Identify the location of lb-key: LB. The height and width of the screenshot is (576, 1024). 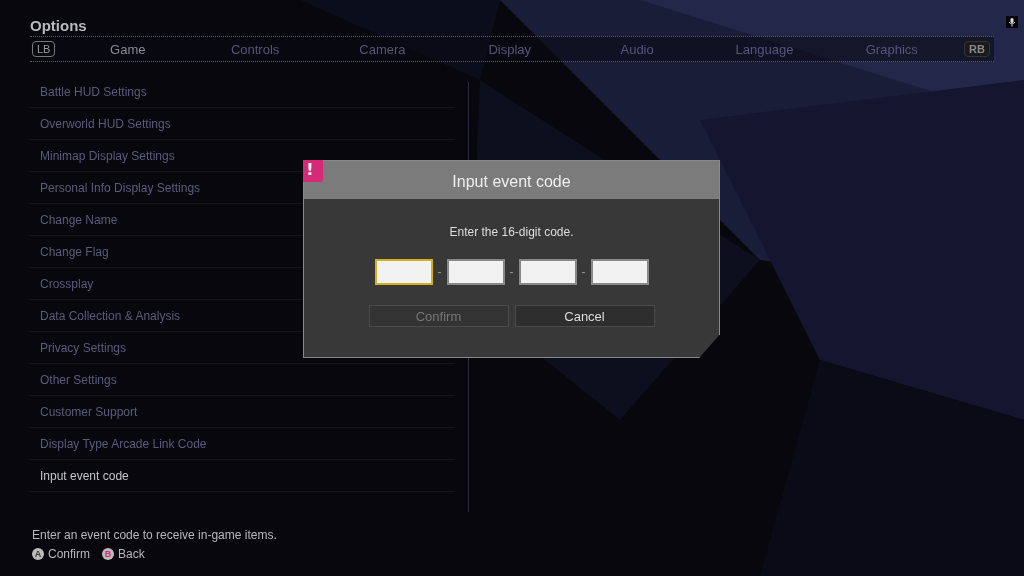
(44, 49).